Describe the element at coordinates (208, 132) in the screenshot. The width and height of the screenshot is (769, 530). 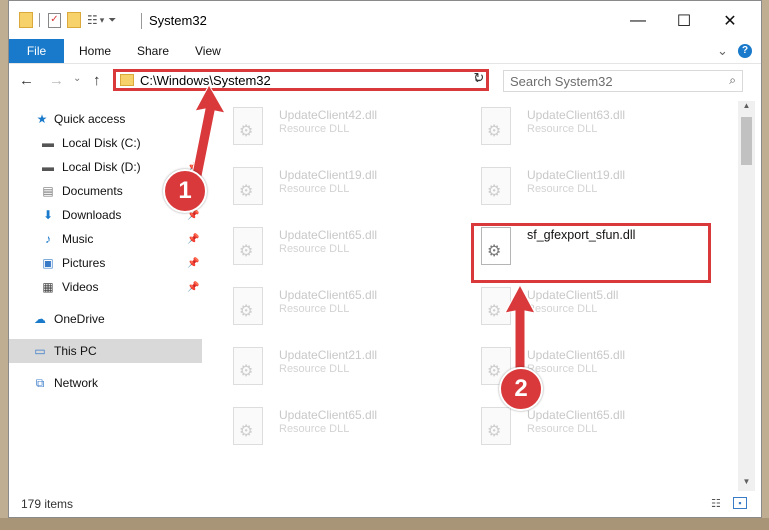
I see `arrow-to-address-bar` at that location.